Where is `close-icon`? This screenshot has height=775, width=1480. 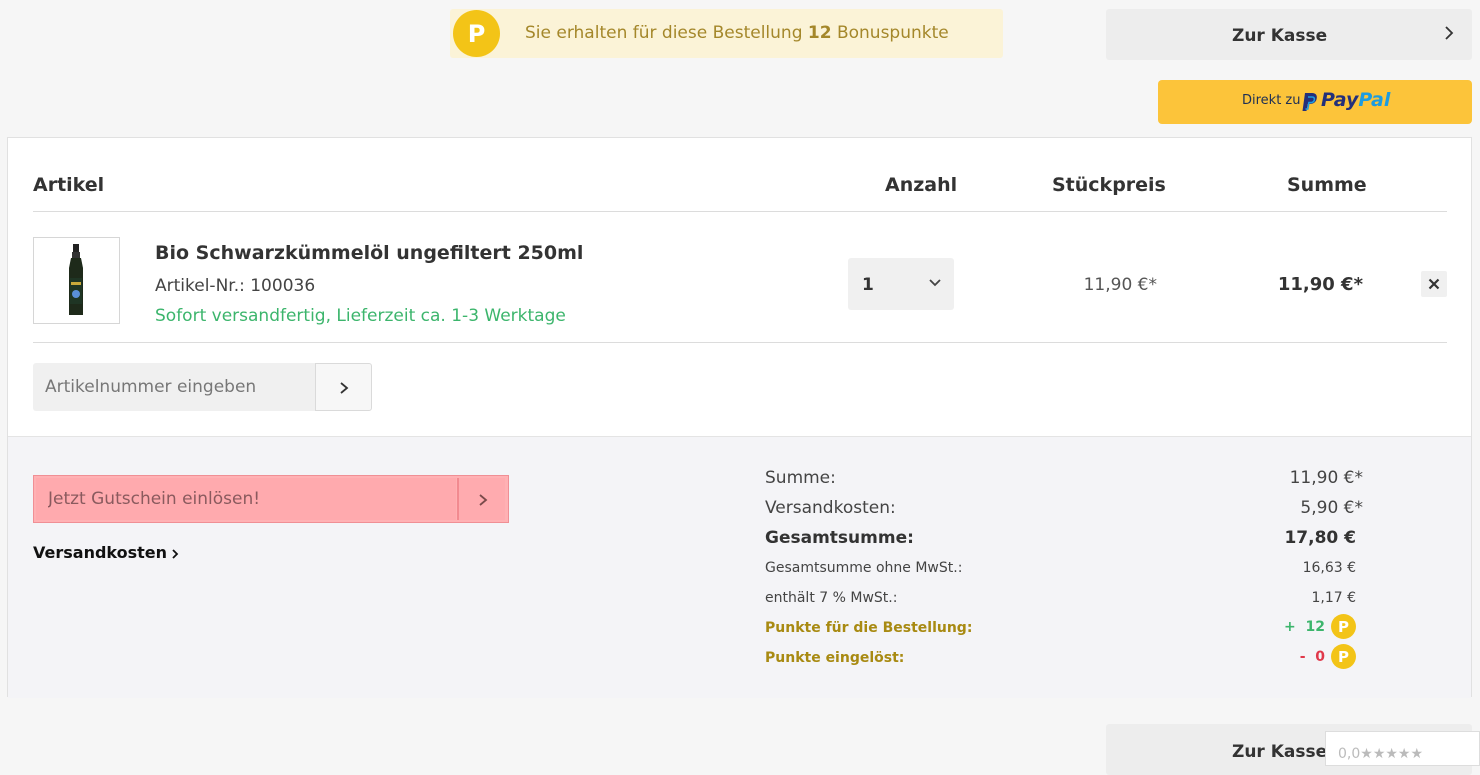 close-icon is located at coordinates (1434, 284).